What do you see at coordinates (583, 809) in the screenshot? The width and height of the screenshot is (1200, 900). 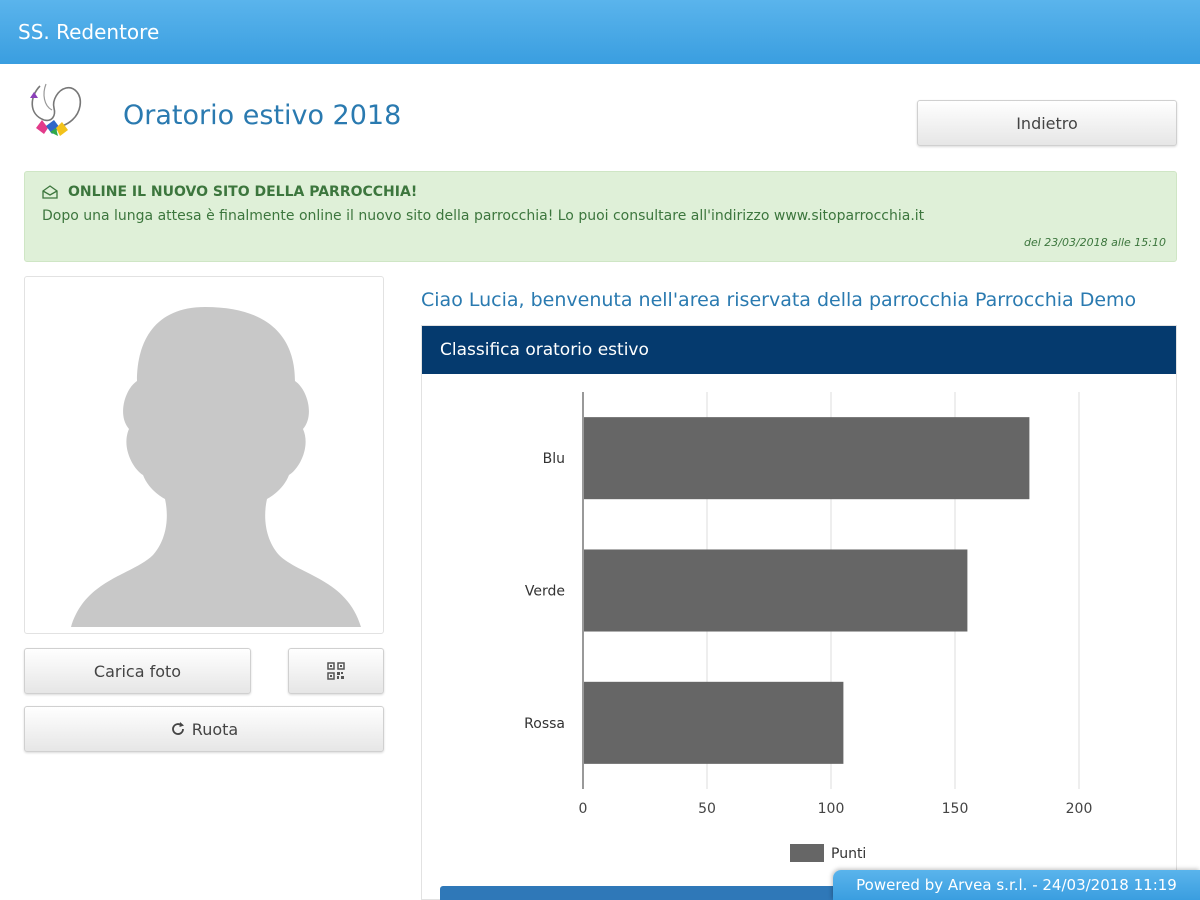 I see `x-tick-label: 0` at bounding box center [583, 809].